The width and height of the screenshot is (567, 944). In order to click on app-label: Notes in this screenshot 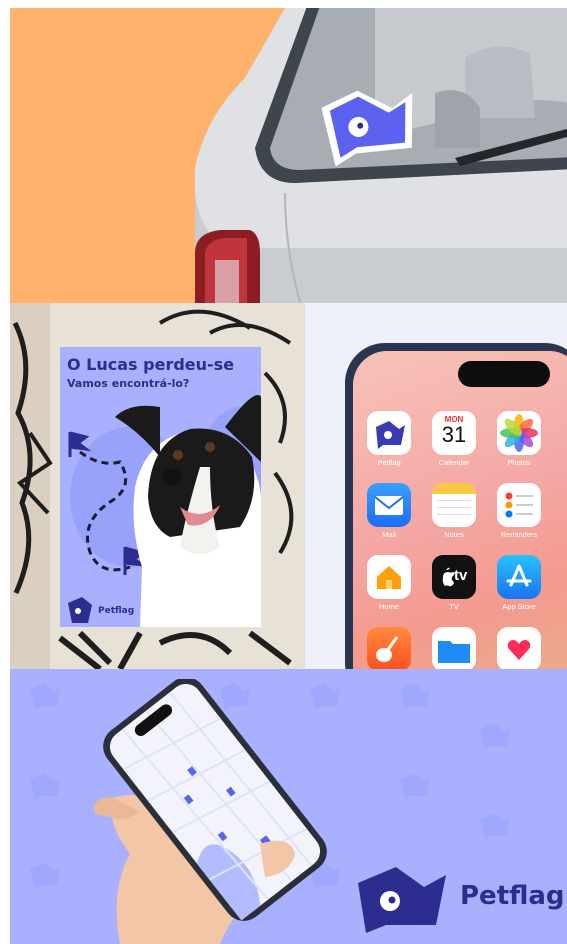, I will do `click(454, 534)`.